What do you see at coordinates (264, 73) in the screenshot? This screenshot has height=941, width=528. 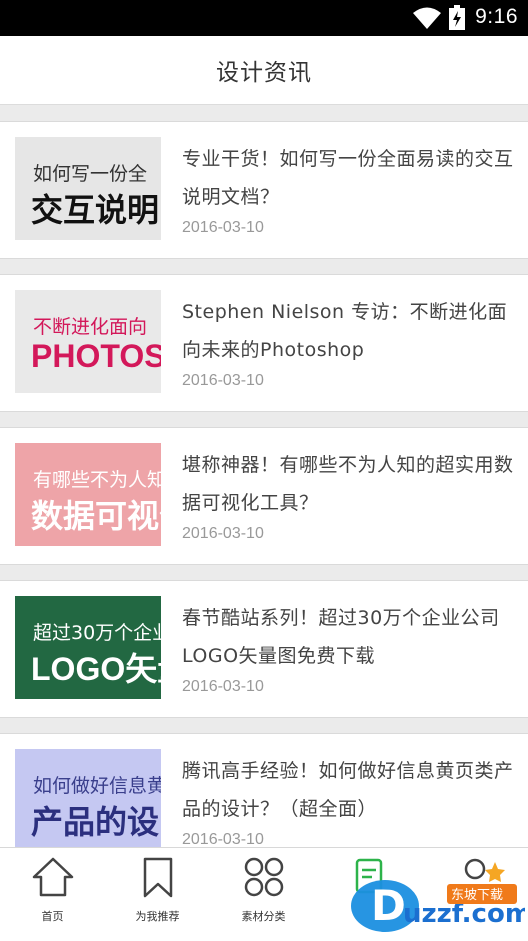 I see `page-title: 设计资讯` at bounding box center [264, 73].